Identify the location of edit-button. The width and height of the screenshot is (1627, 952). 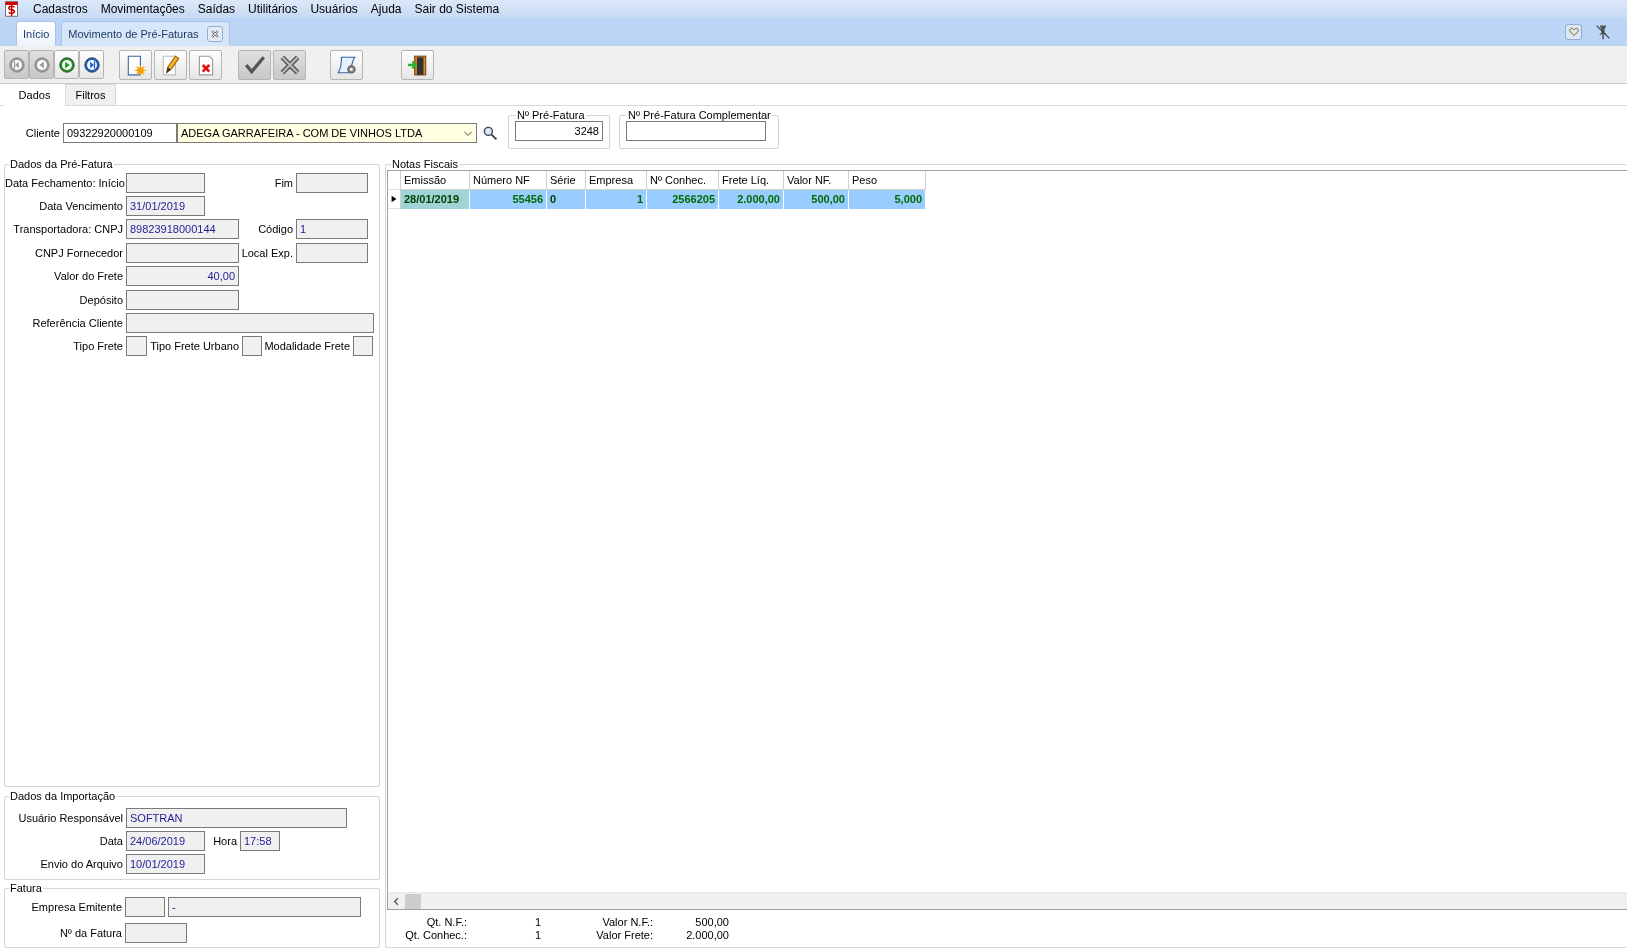
(170, 64).